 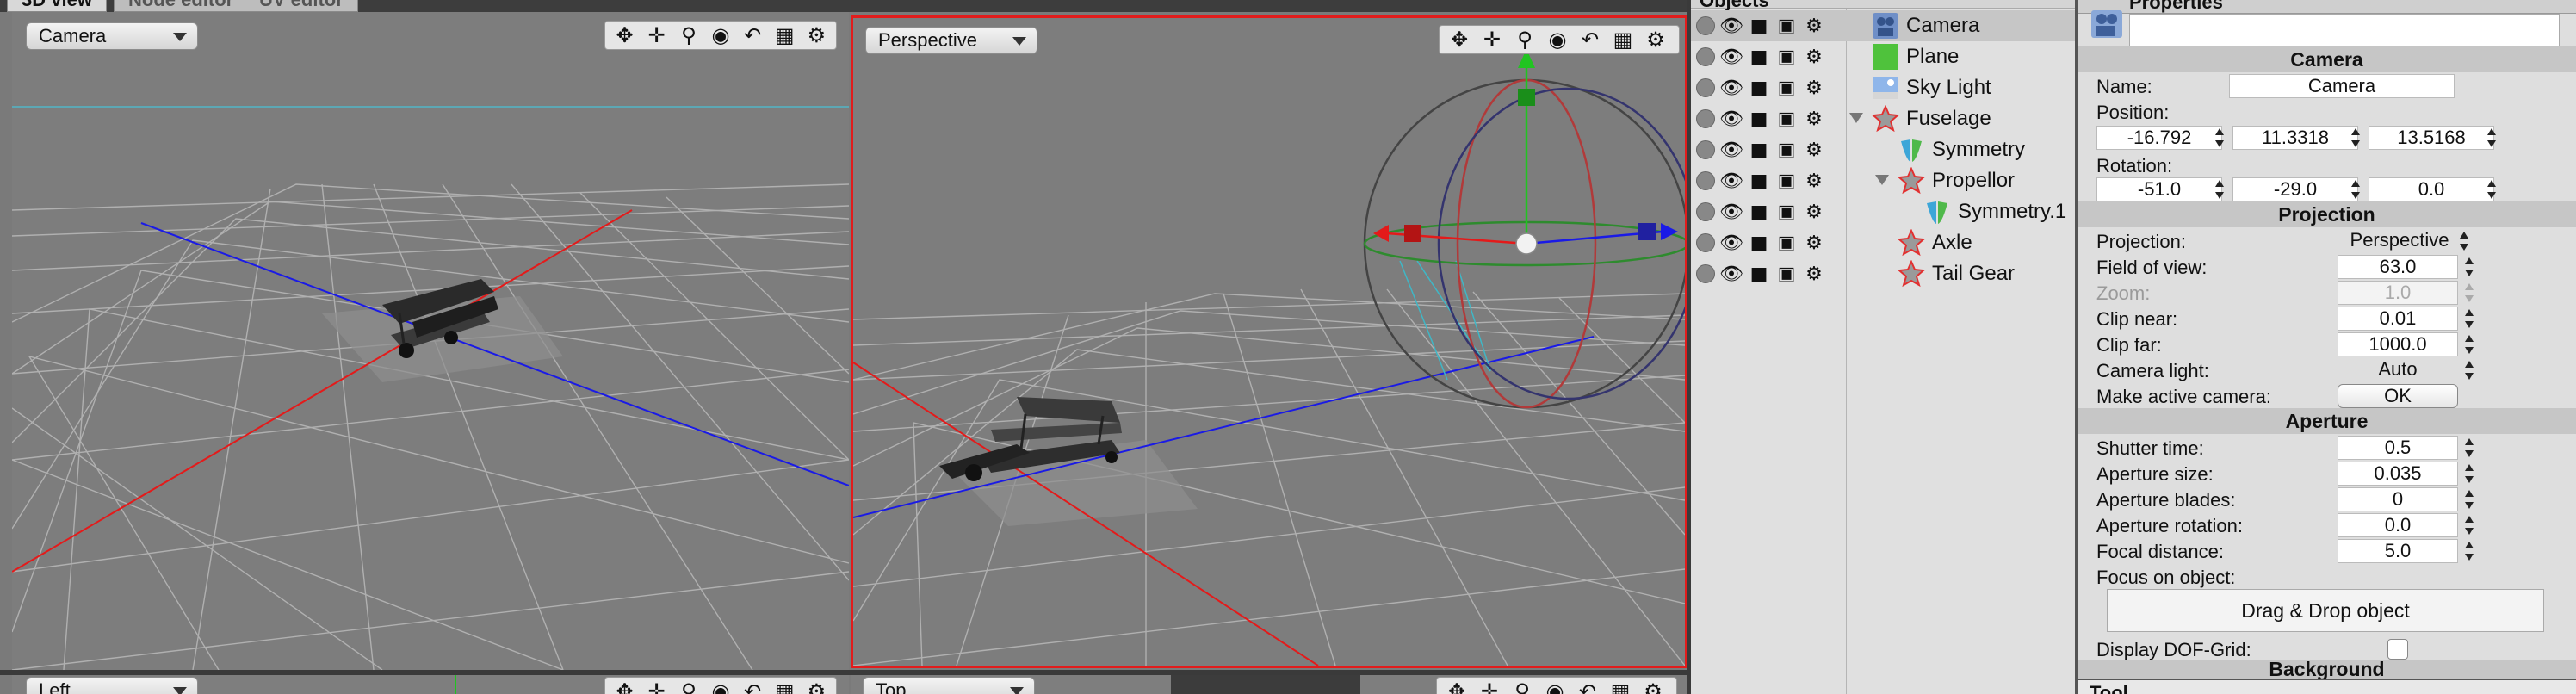 What do you see at coordinates (2356, 189) in the screenshot?
I see `rotation-y-stepper` at bounding box center [2356, 189].